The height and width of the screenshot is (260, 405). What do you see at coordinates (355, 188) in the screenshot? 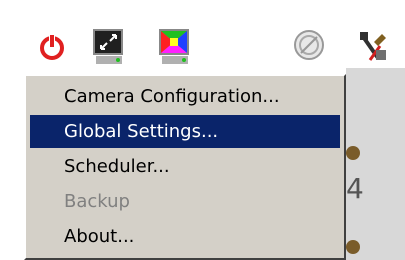
I see `background-digit: 4` at bounding box center [355, 188].